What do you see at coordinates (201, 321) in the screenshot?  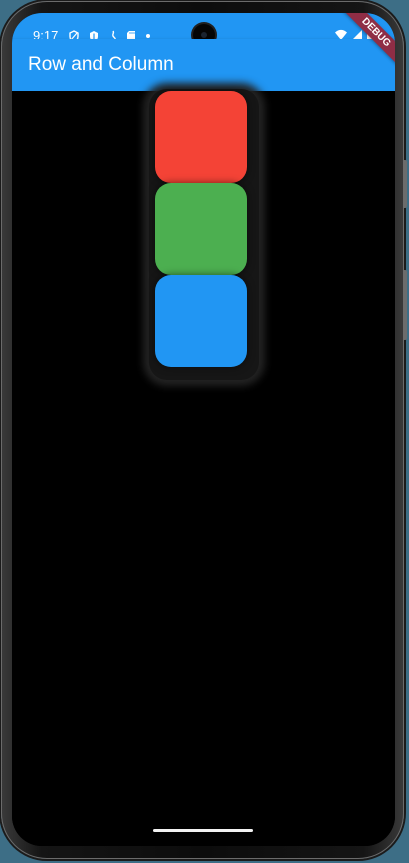 I see `blue-box` at bounding box center [201, 321].